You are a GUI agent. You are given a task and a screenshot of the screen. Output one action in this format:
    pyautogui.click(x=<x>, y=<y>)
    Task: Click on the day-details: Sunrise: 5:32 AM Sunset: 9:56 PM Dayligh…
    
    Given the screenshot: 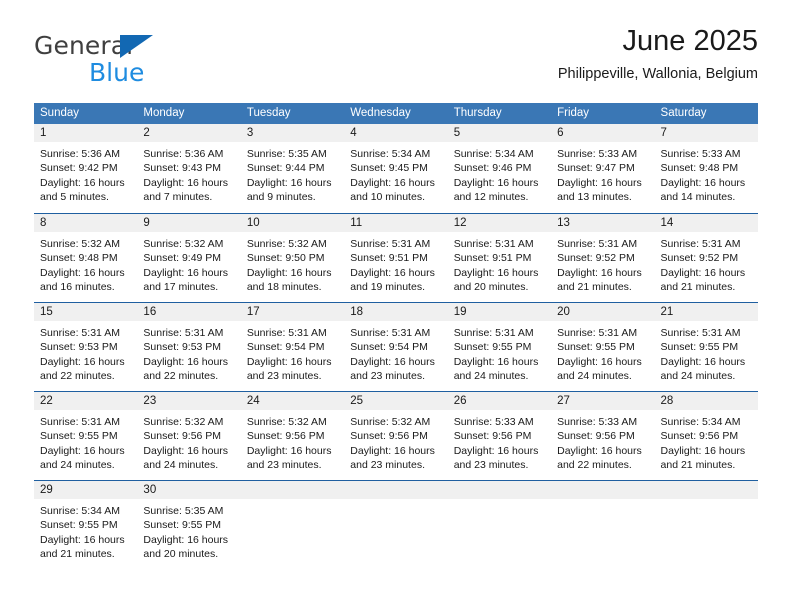 What is the action you would take?
    pyautogui.click(x=292, y=441)
    